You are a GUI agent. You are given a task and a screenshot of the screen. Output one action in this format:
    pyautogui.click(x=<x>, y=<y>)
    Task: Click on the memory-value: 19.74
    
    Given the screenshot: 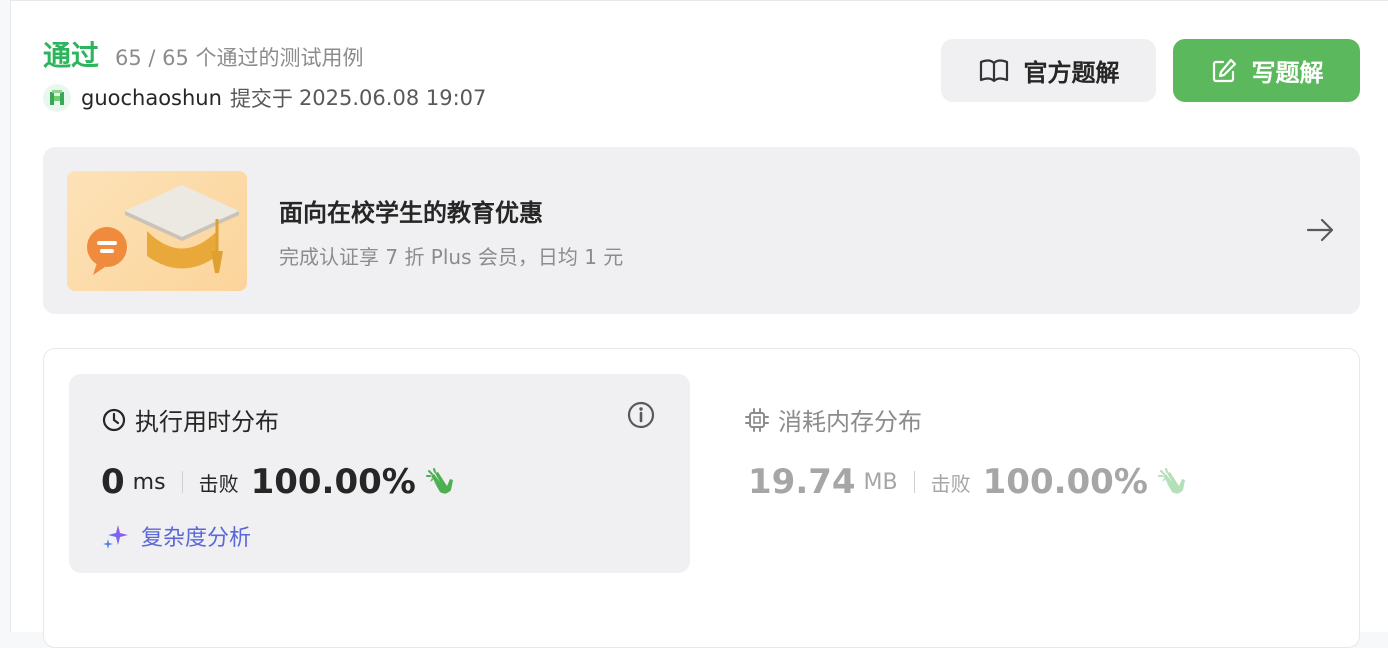 What is the action you would take?
    pyautogui.click(x=802, y=482)
    